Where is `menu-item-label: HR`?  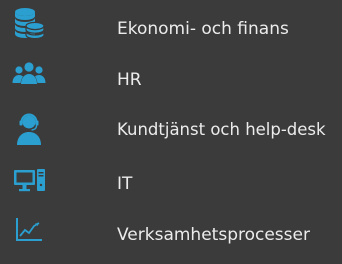 menu-item-label: HR is located at coordinates (129, 80).